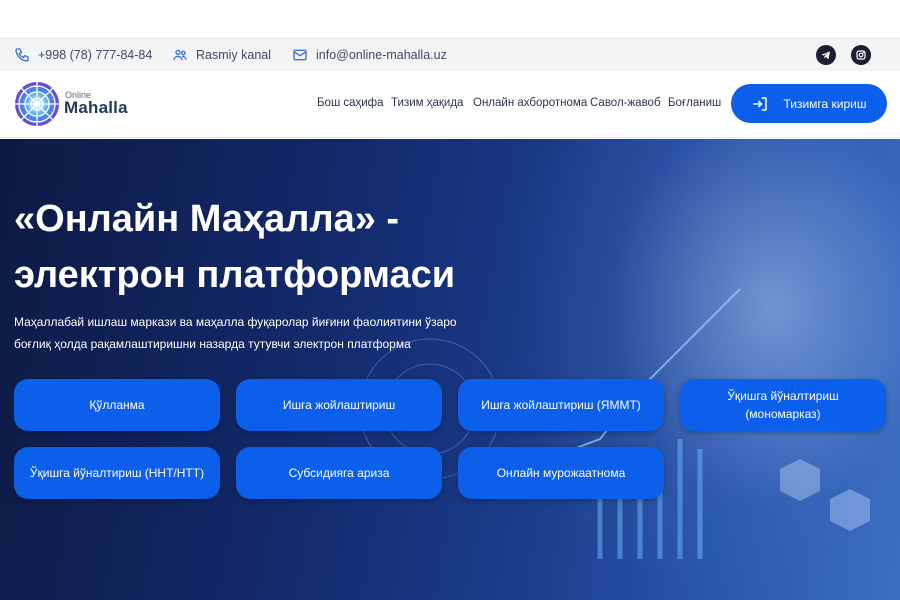  What do you see at coordinates (625, 103) in the screenshot?
I see `nav-faq: Савол-жавоб` at bounding box center [625, 103].